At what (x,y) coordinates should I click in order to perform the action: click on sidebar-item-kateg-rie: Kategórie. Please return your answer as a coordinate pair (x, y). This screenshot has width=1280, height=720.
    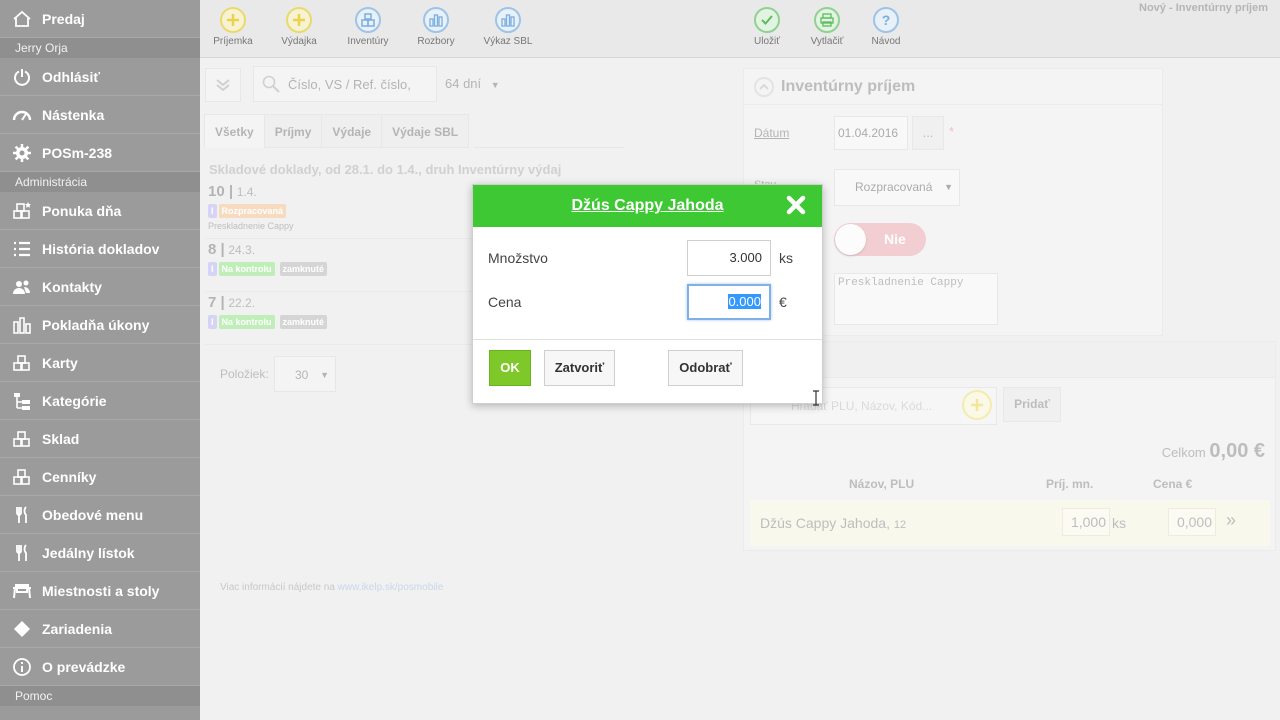
    Looking at the image, I should click on (100, 401).